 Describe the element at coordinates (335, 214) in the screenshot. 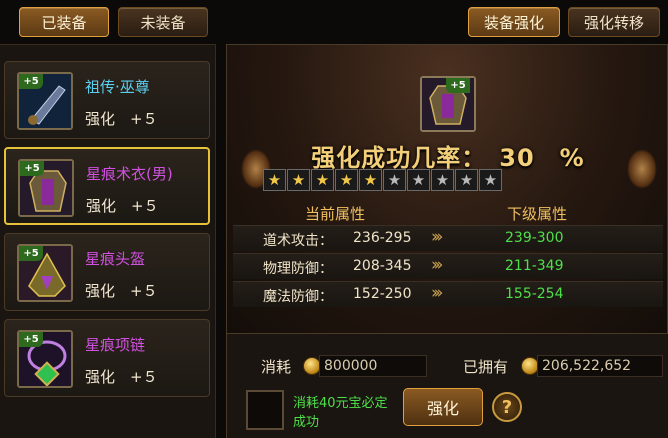

I see `current-attributes-header: 当前属性` at that location.